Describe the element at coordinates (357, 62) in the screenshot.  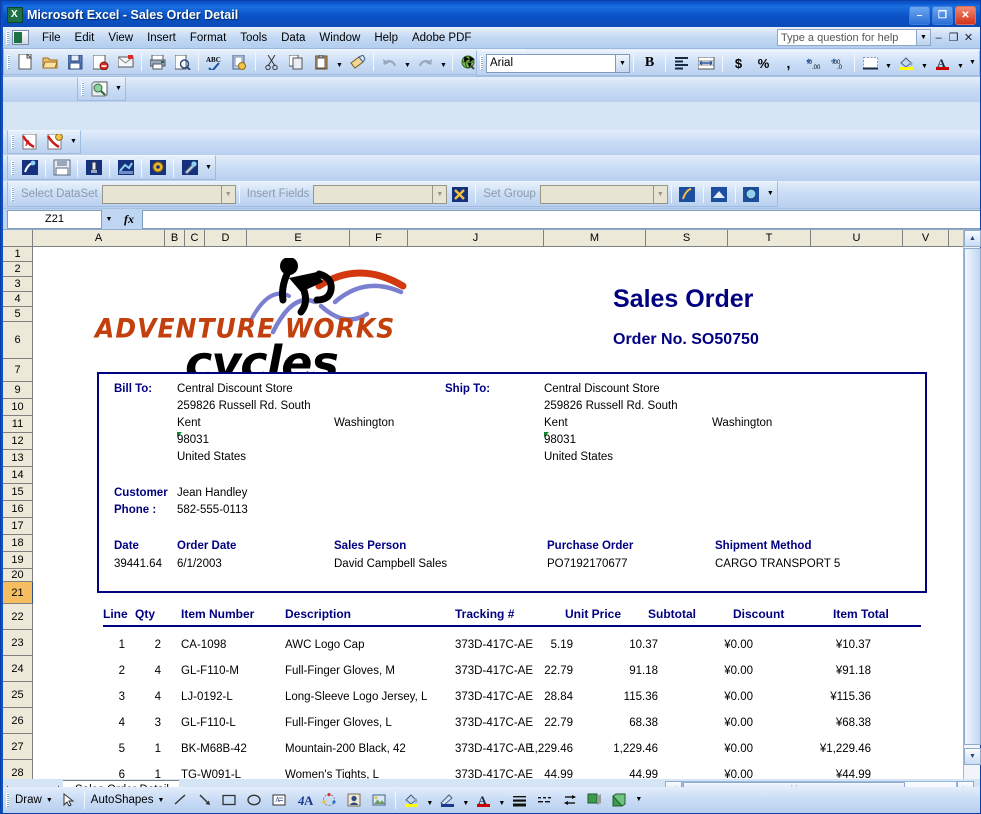
I see `format-painter-icon` at that location.